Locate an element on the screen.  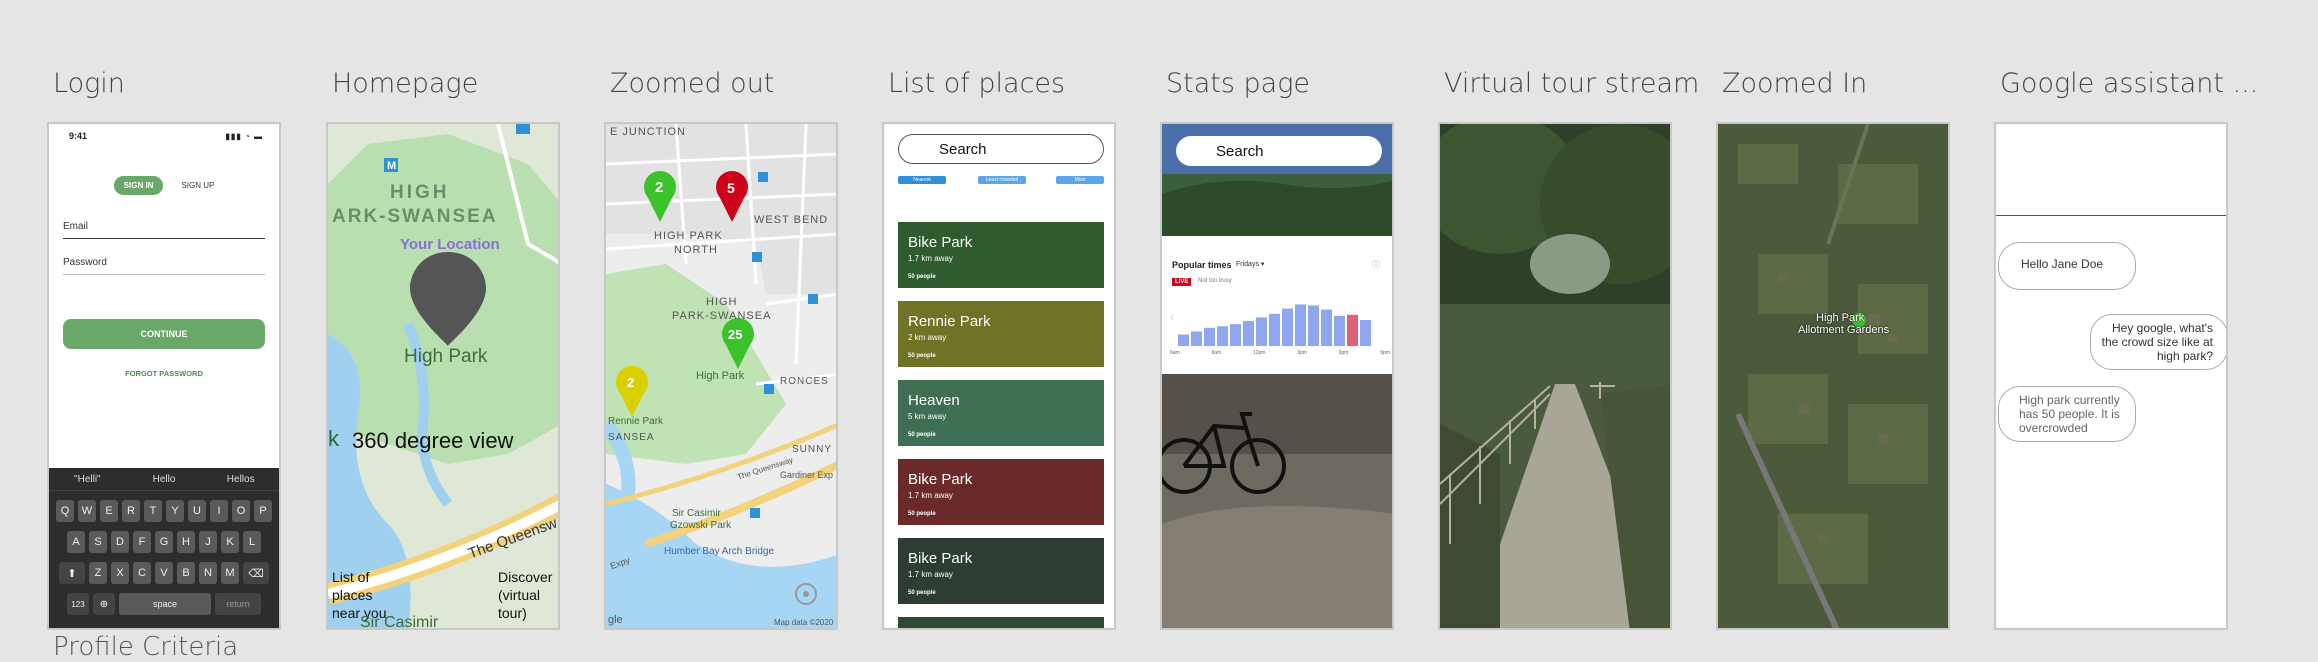
key-r: R is located at coordinates (131, 511).